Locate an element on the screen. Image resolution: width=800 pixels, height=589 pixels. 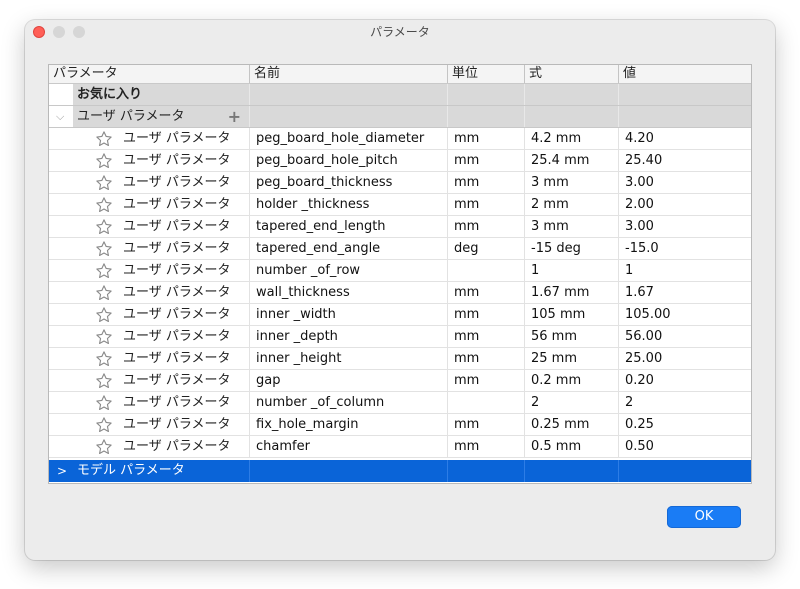
parameter-expression-cell: 56 mm is located at coordinates (571, 336).